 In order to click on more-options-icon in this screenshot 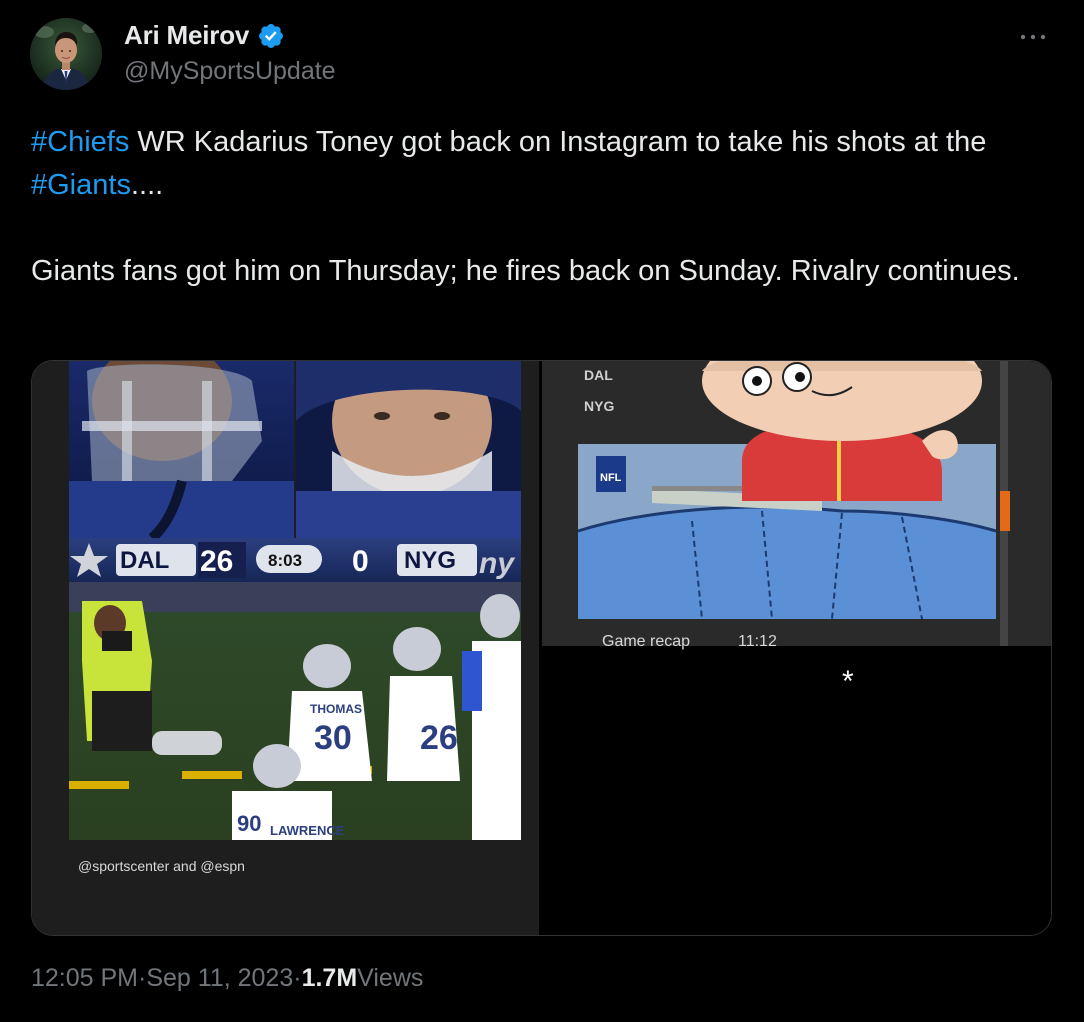, I will do `click(1033, 37)`.